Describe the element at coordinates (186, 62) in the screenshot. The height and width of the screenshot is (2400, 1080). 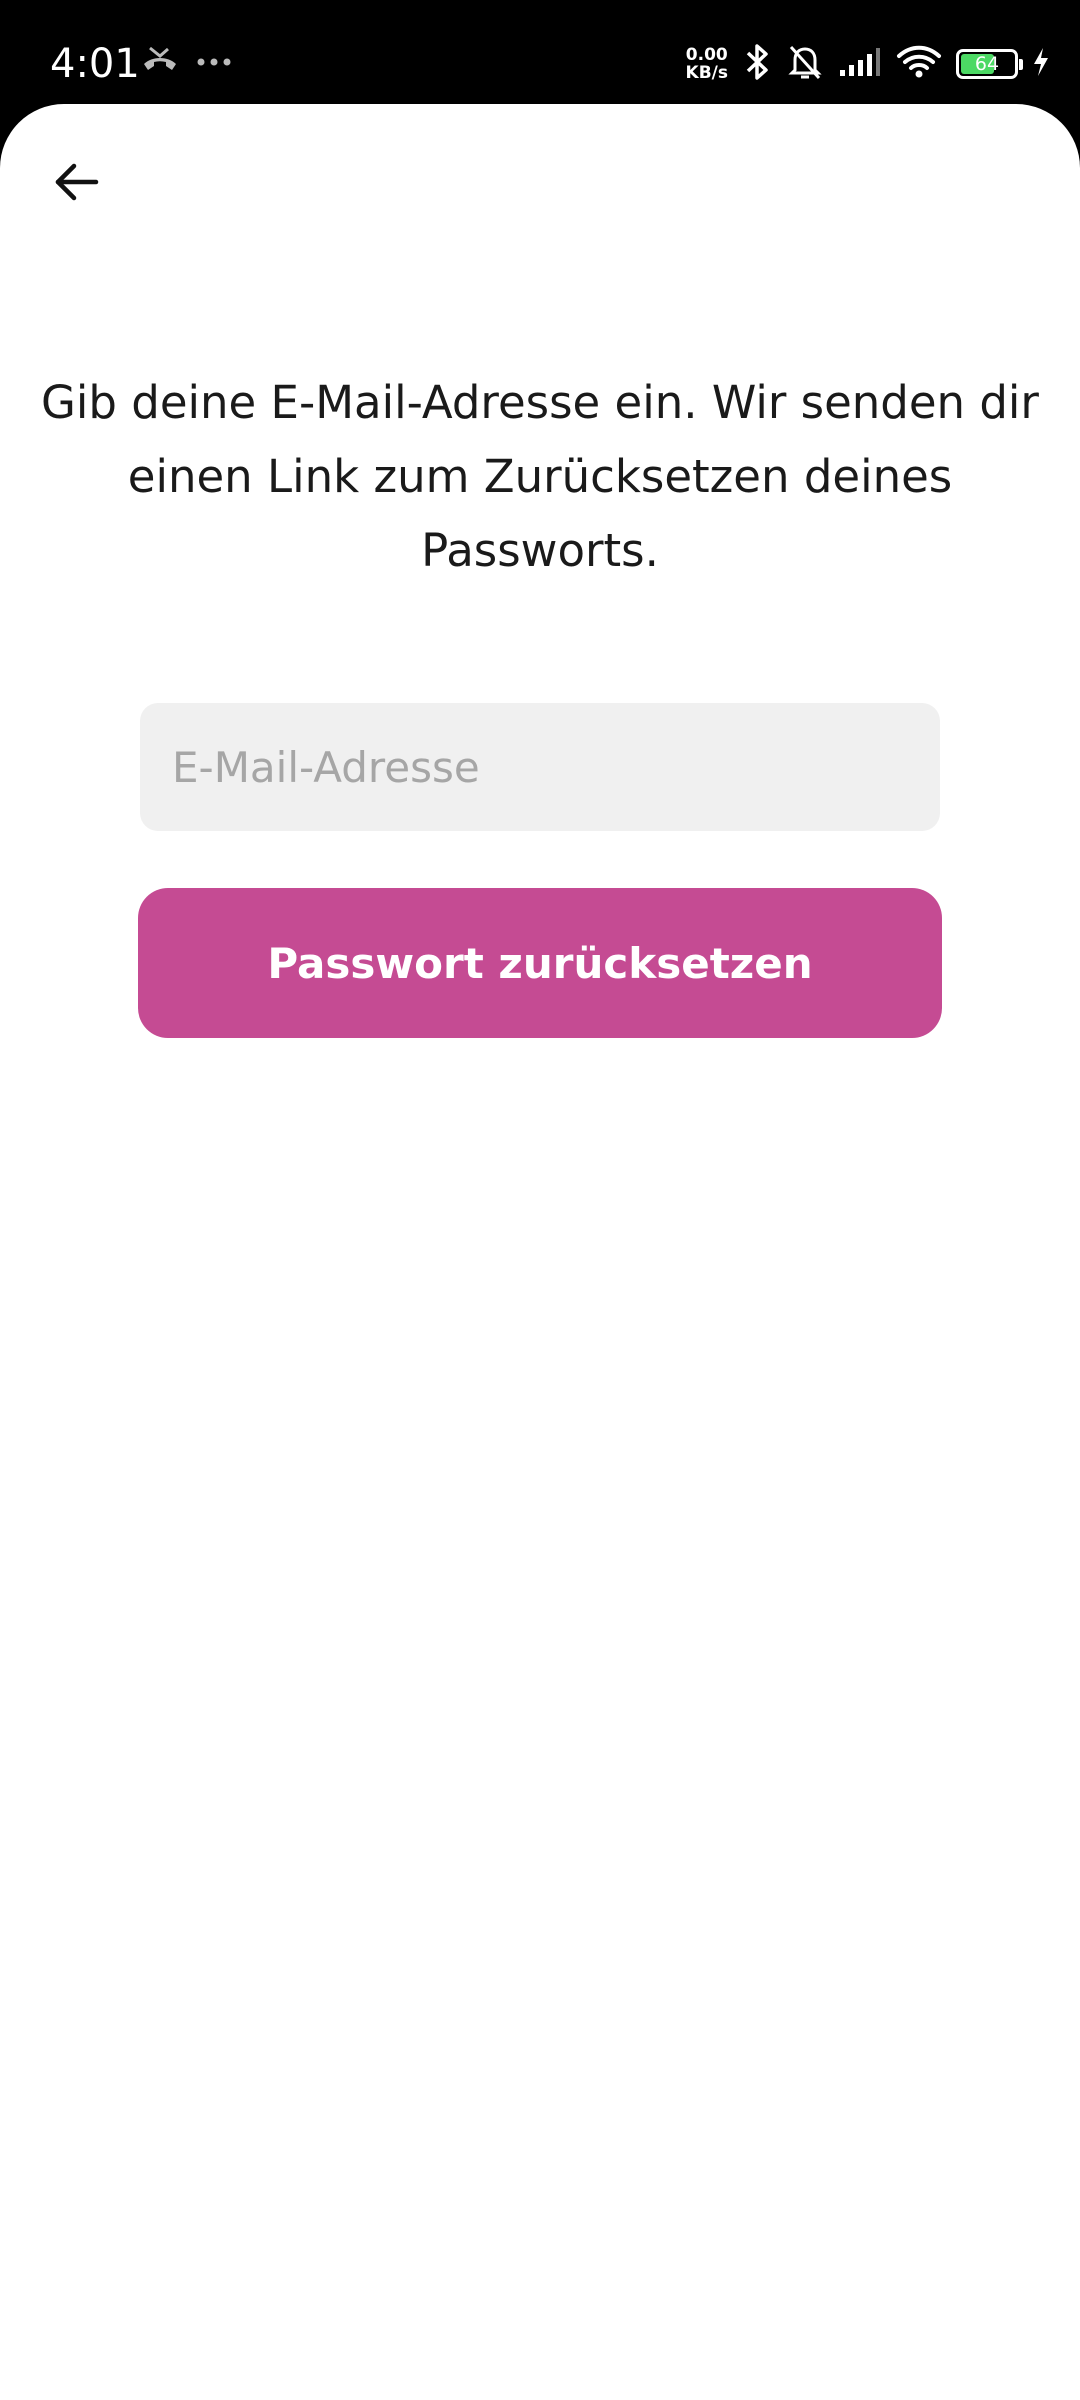
I see `status-left-icons` at that location.